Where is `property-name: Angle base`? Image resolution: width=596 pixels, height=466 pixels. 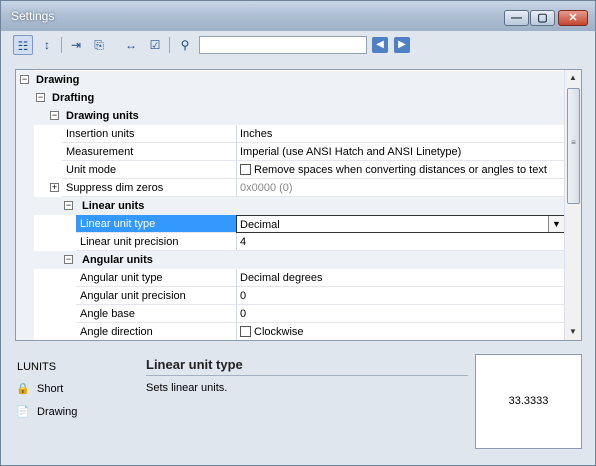
property-name: Angle base is located at coordinates (156, 314).